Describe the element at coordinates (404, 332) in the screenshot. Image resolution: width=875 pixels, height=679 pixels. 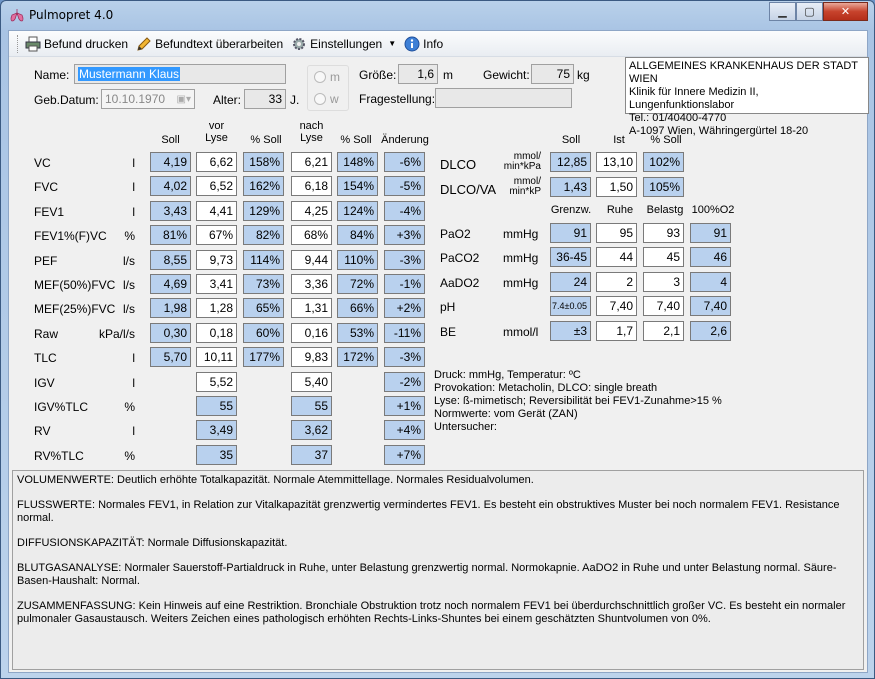
I see `lung-cell-chg: -11%` at that location.